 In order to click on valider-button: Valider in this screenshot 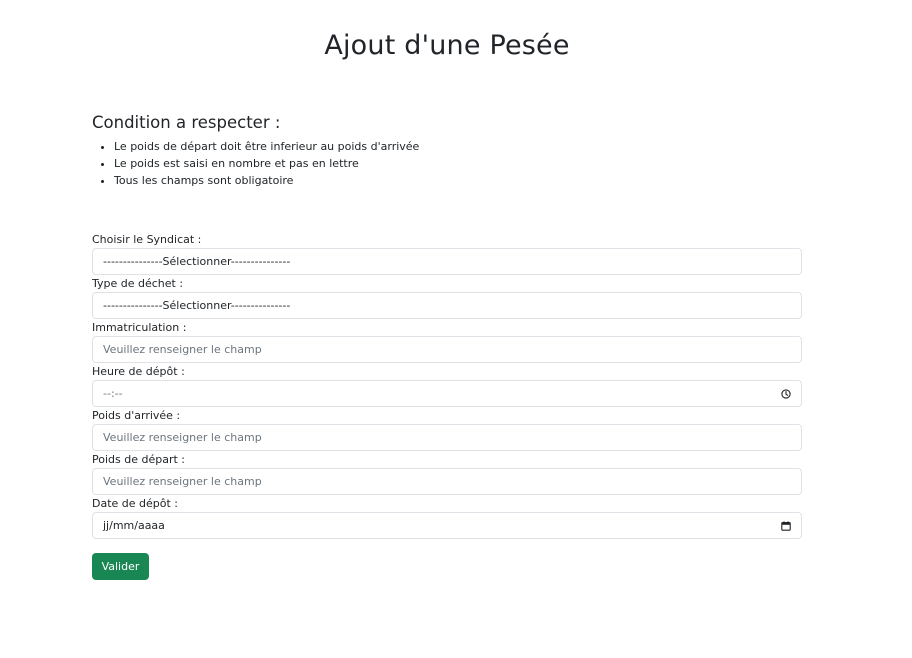, I will do `click(120, 566)`.